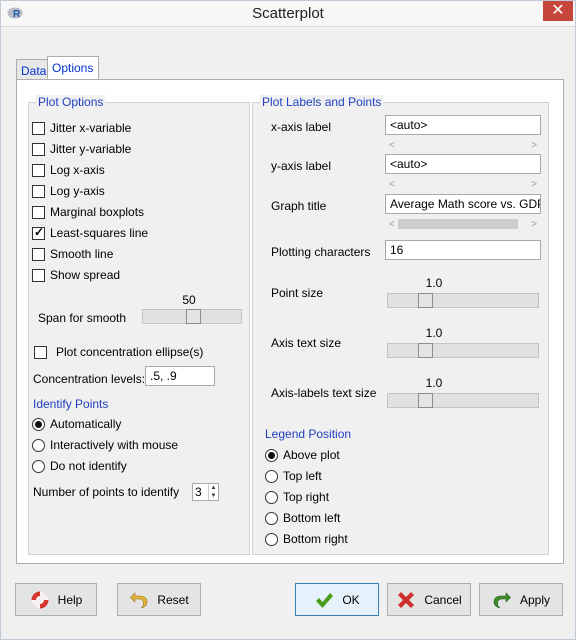 This screenshot has width=576, height=640. I want to click on radio-label: Bottom left, so click(312, 518).